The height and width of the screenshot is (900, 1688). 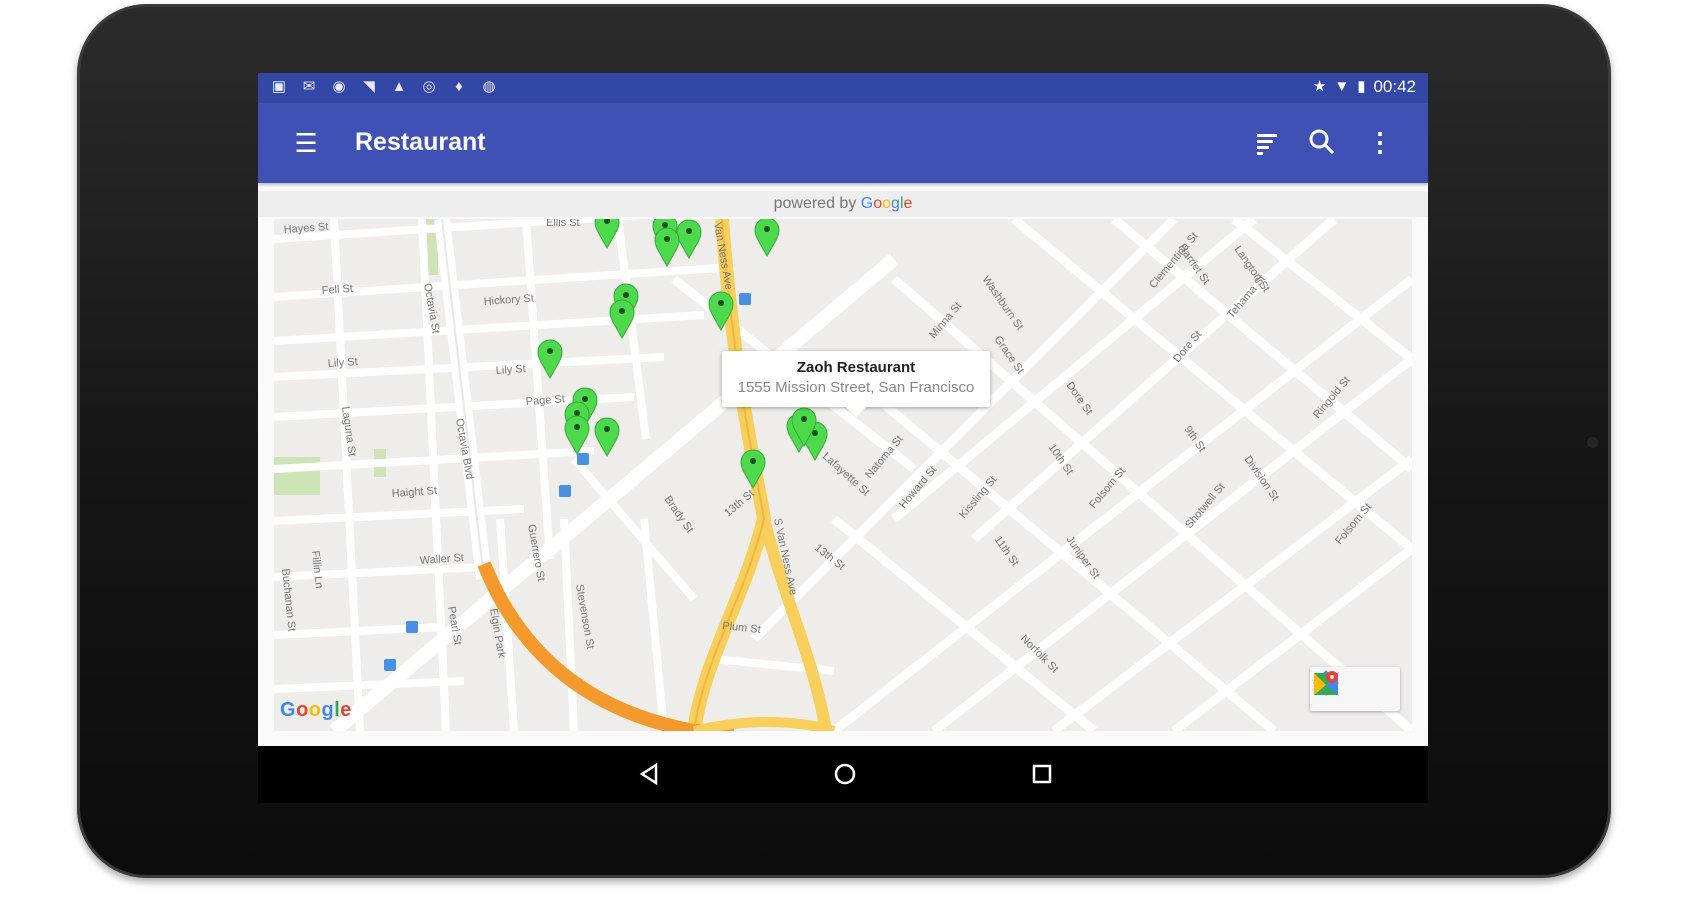 What do you see at coordinates (339, 86) in the screenshot?
I see `location-icon: ◉` at bounding box center [339, 86].